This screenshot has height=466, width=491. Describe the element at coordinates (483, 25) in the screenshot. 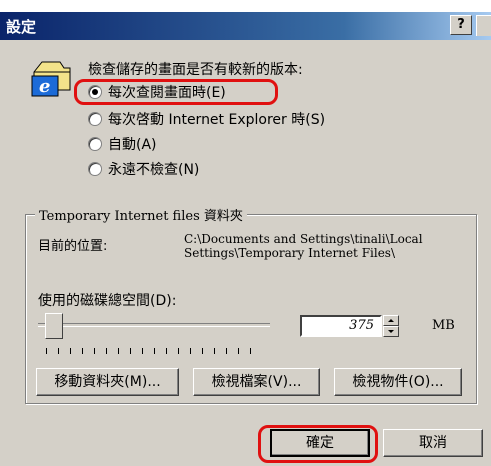

I see `close-button` at that location.